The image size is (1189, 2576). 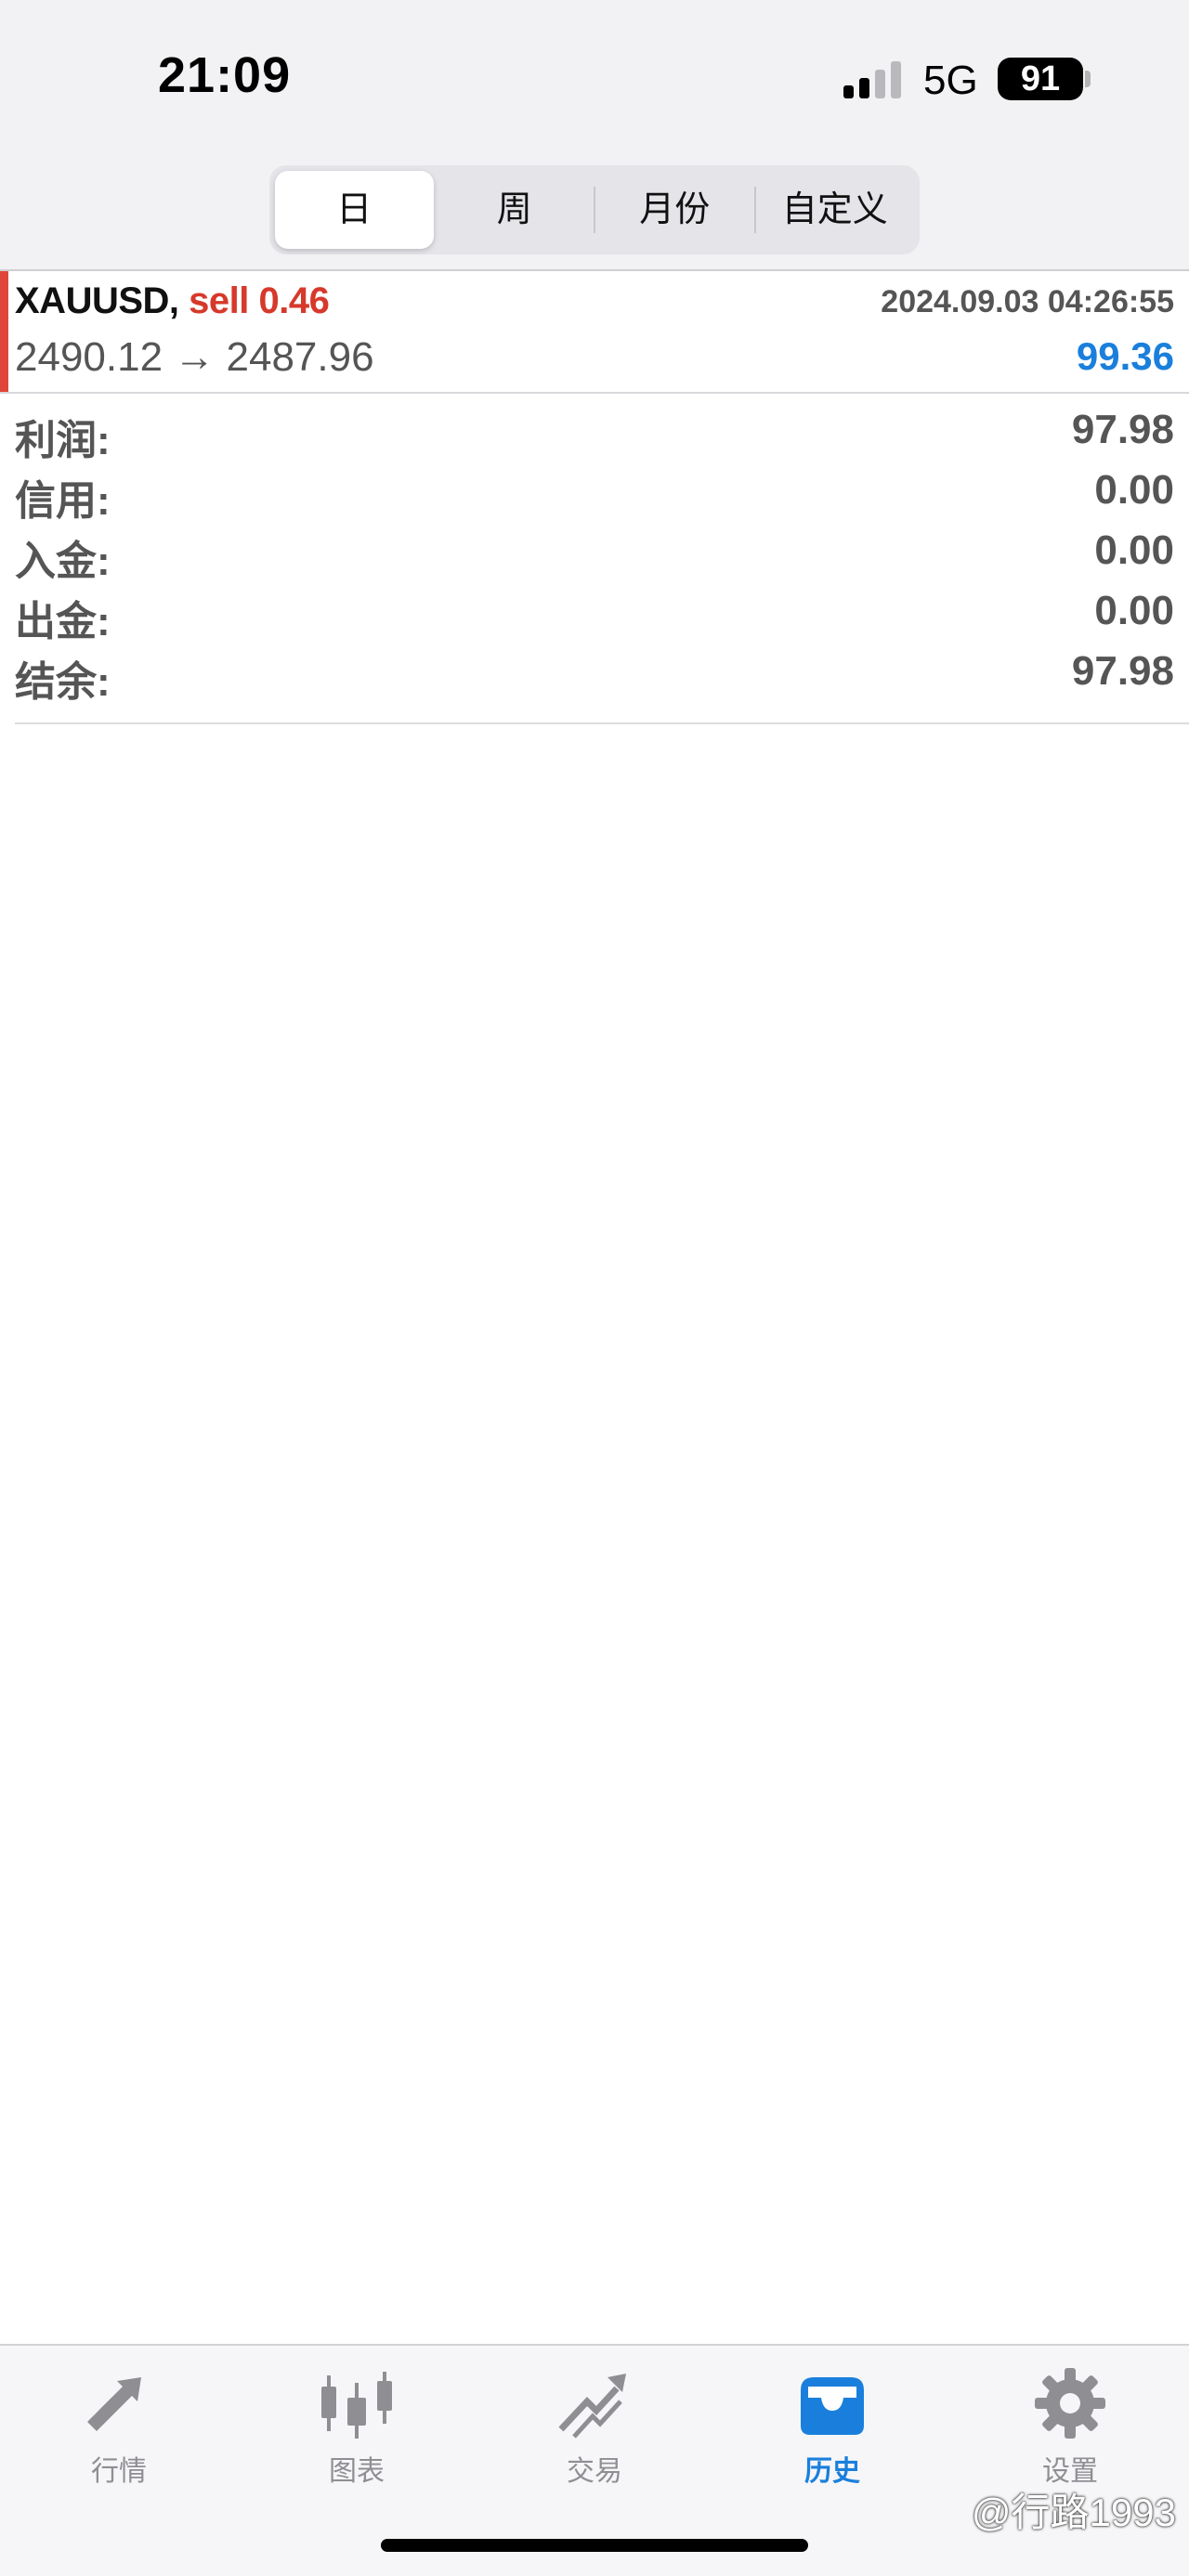 What do you see at coordinates (63, 622) in the screenshot?
I see `summary-label: 出金:` at bounding box center [63, 622].